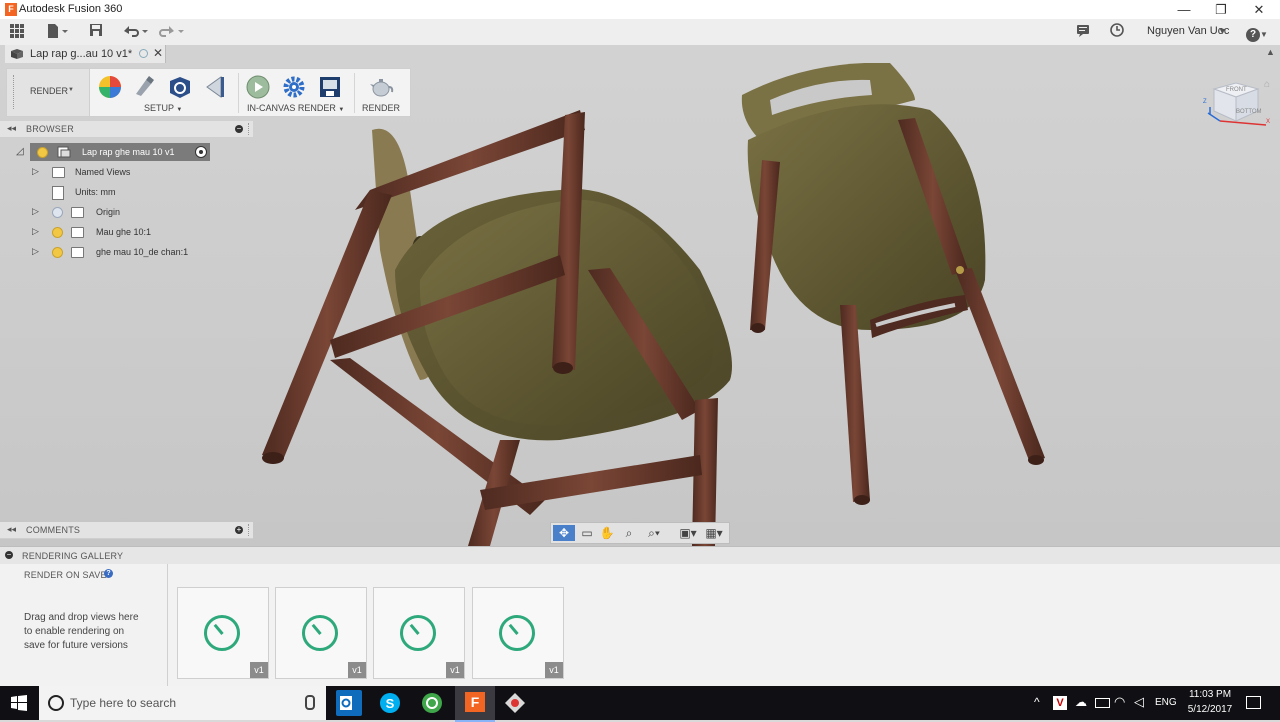 The image size is (1280, 722). Describe the element at coordinates (1210, 709) in the screenshot. I see `clock-date: 5/12/2017` at that location.